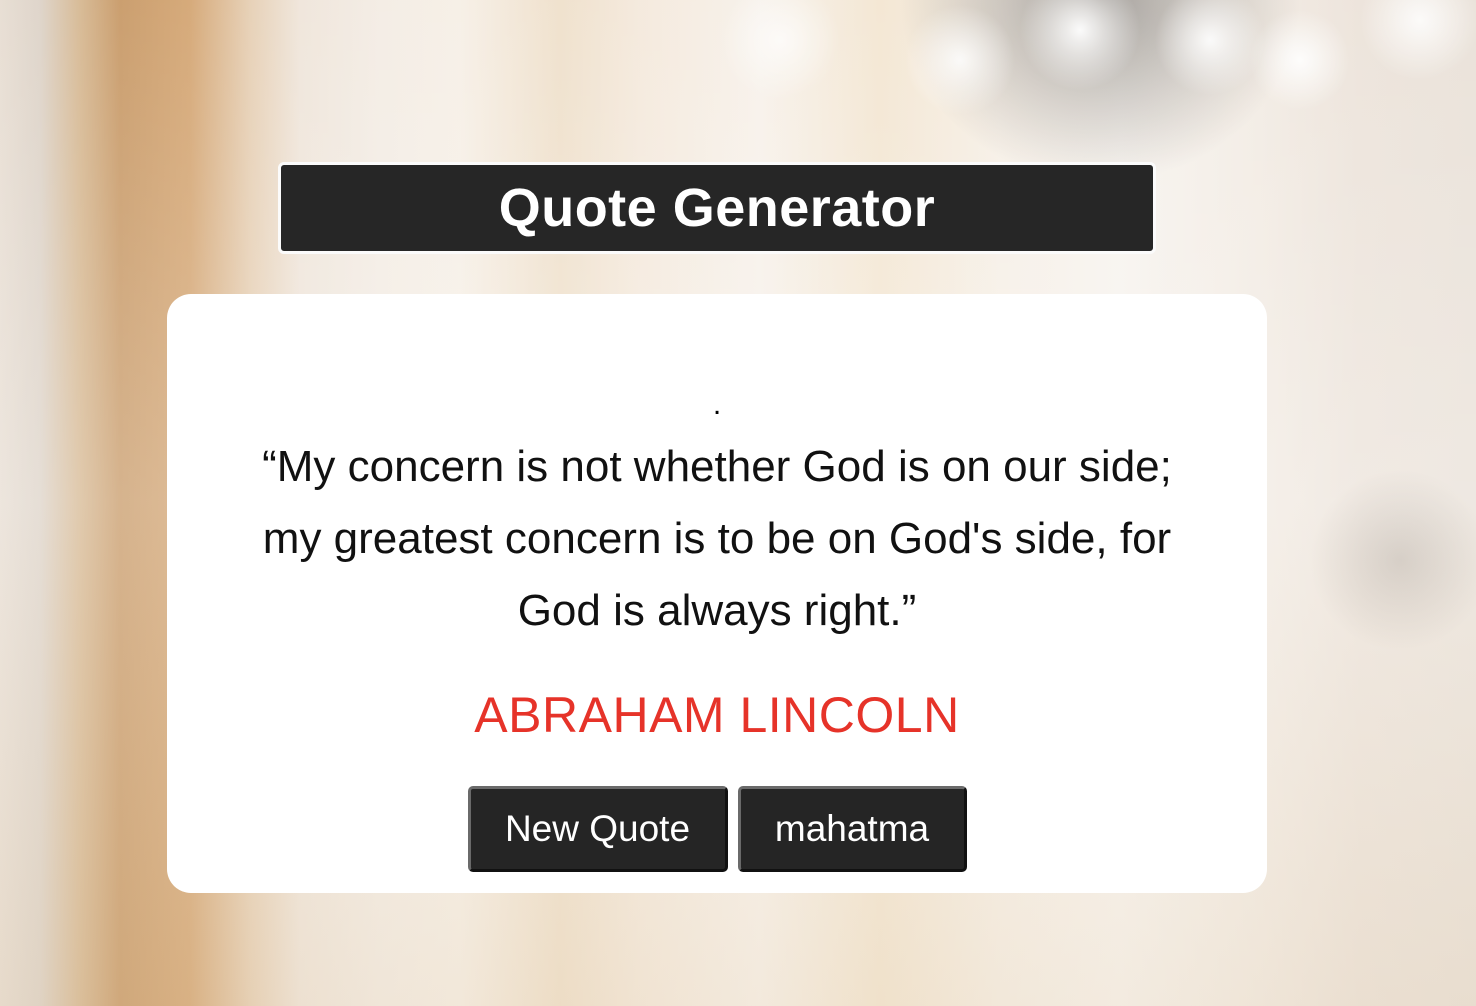 The height and width of the screenshot is (1006, 1476). I want to click on mahatma-button: mahatma, so click(852, 829).